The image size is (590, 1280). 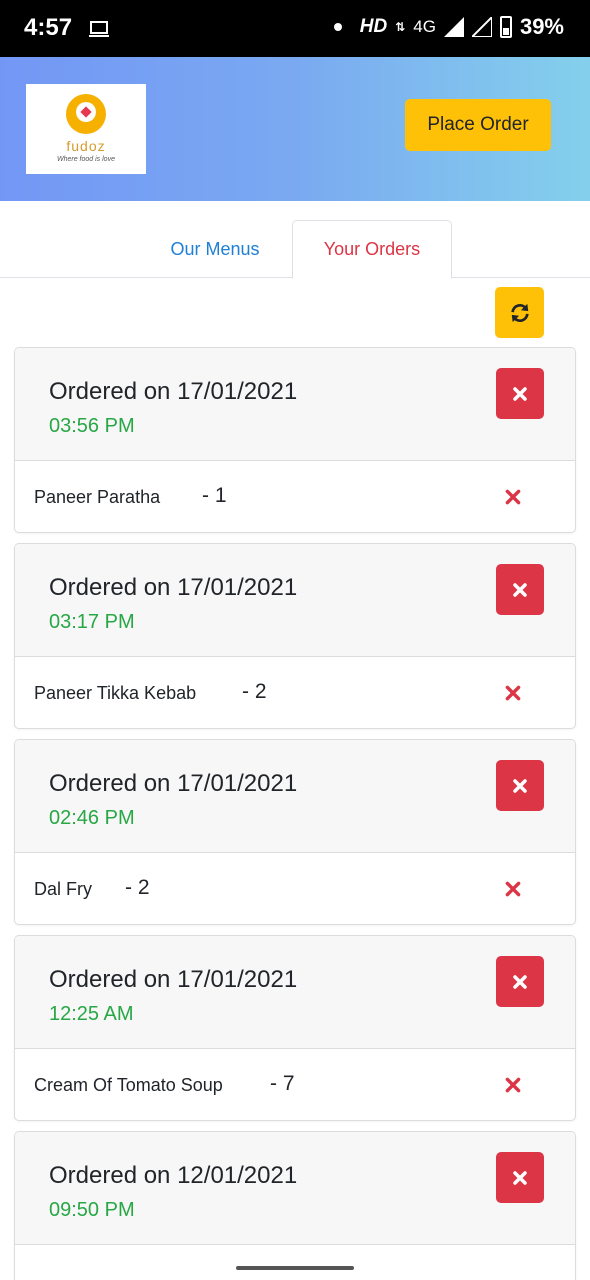 I want to click on order-time: 03:56 PM, so click(x=92, y=426).